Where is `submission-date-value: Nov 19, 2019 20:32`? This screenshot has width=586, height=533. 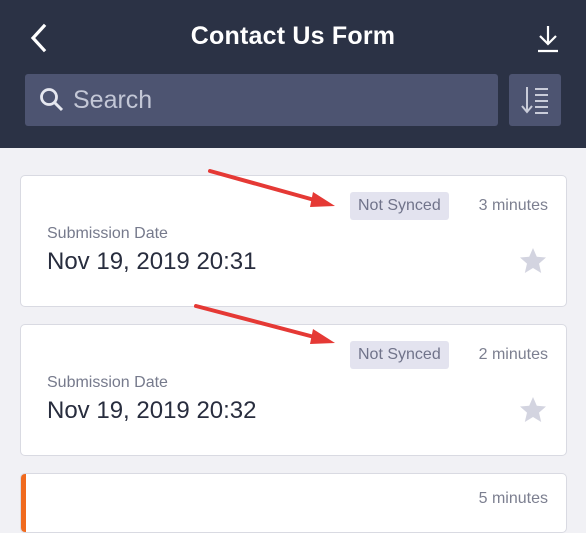 submission-date-value: Nov 19, 2019 20:32 is located at coordinates (152, 410).